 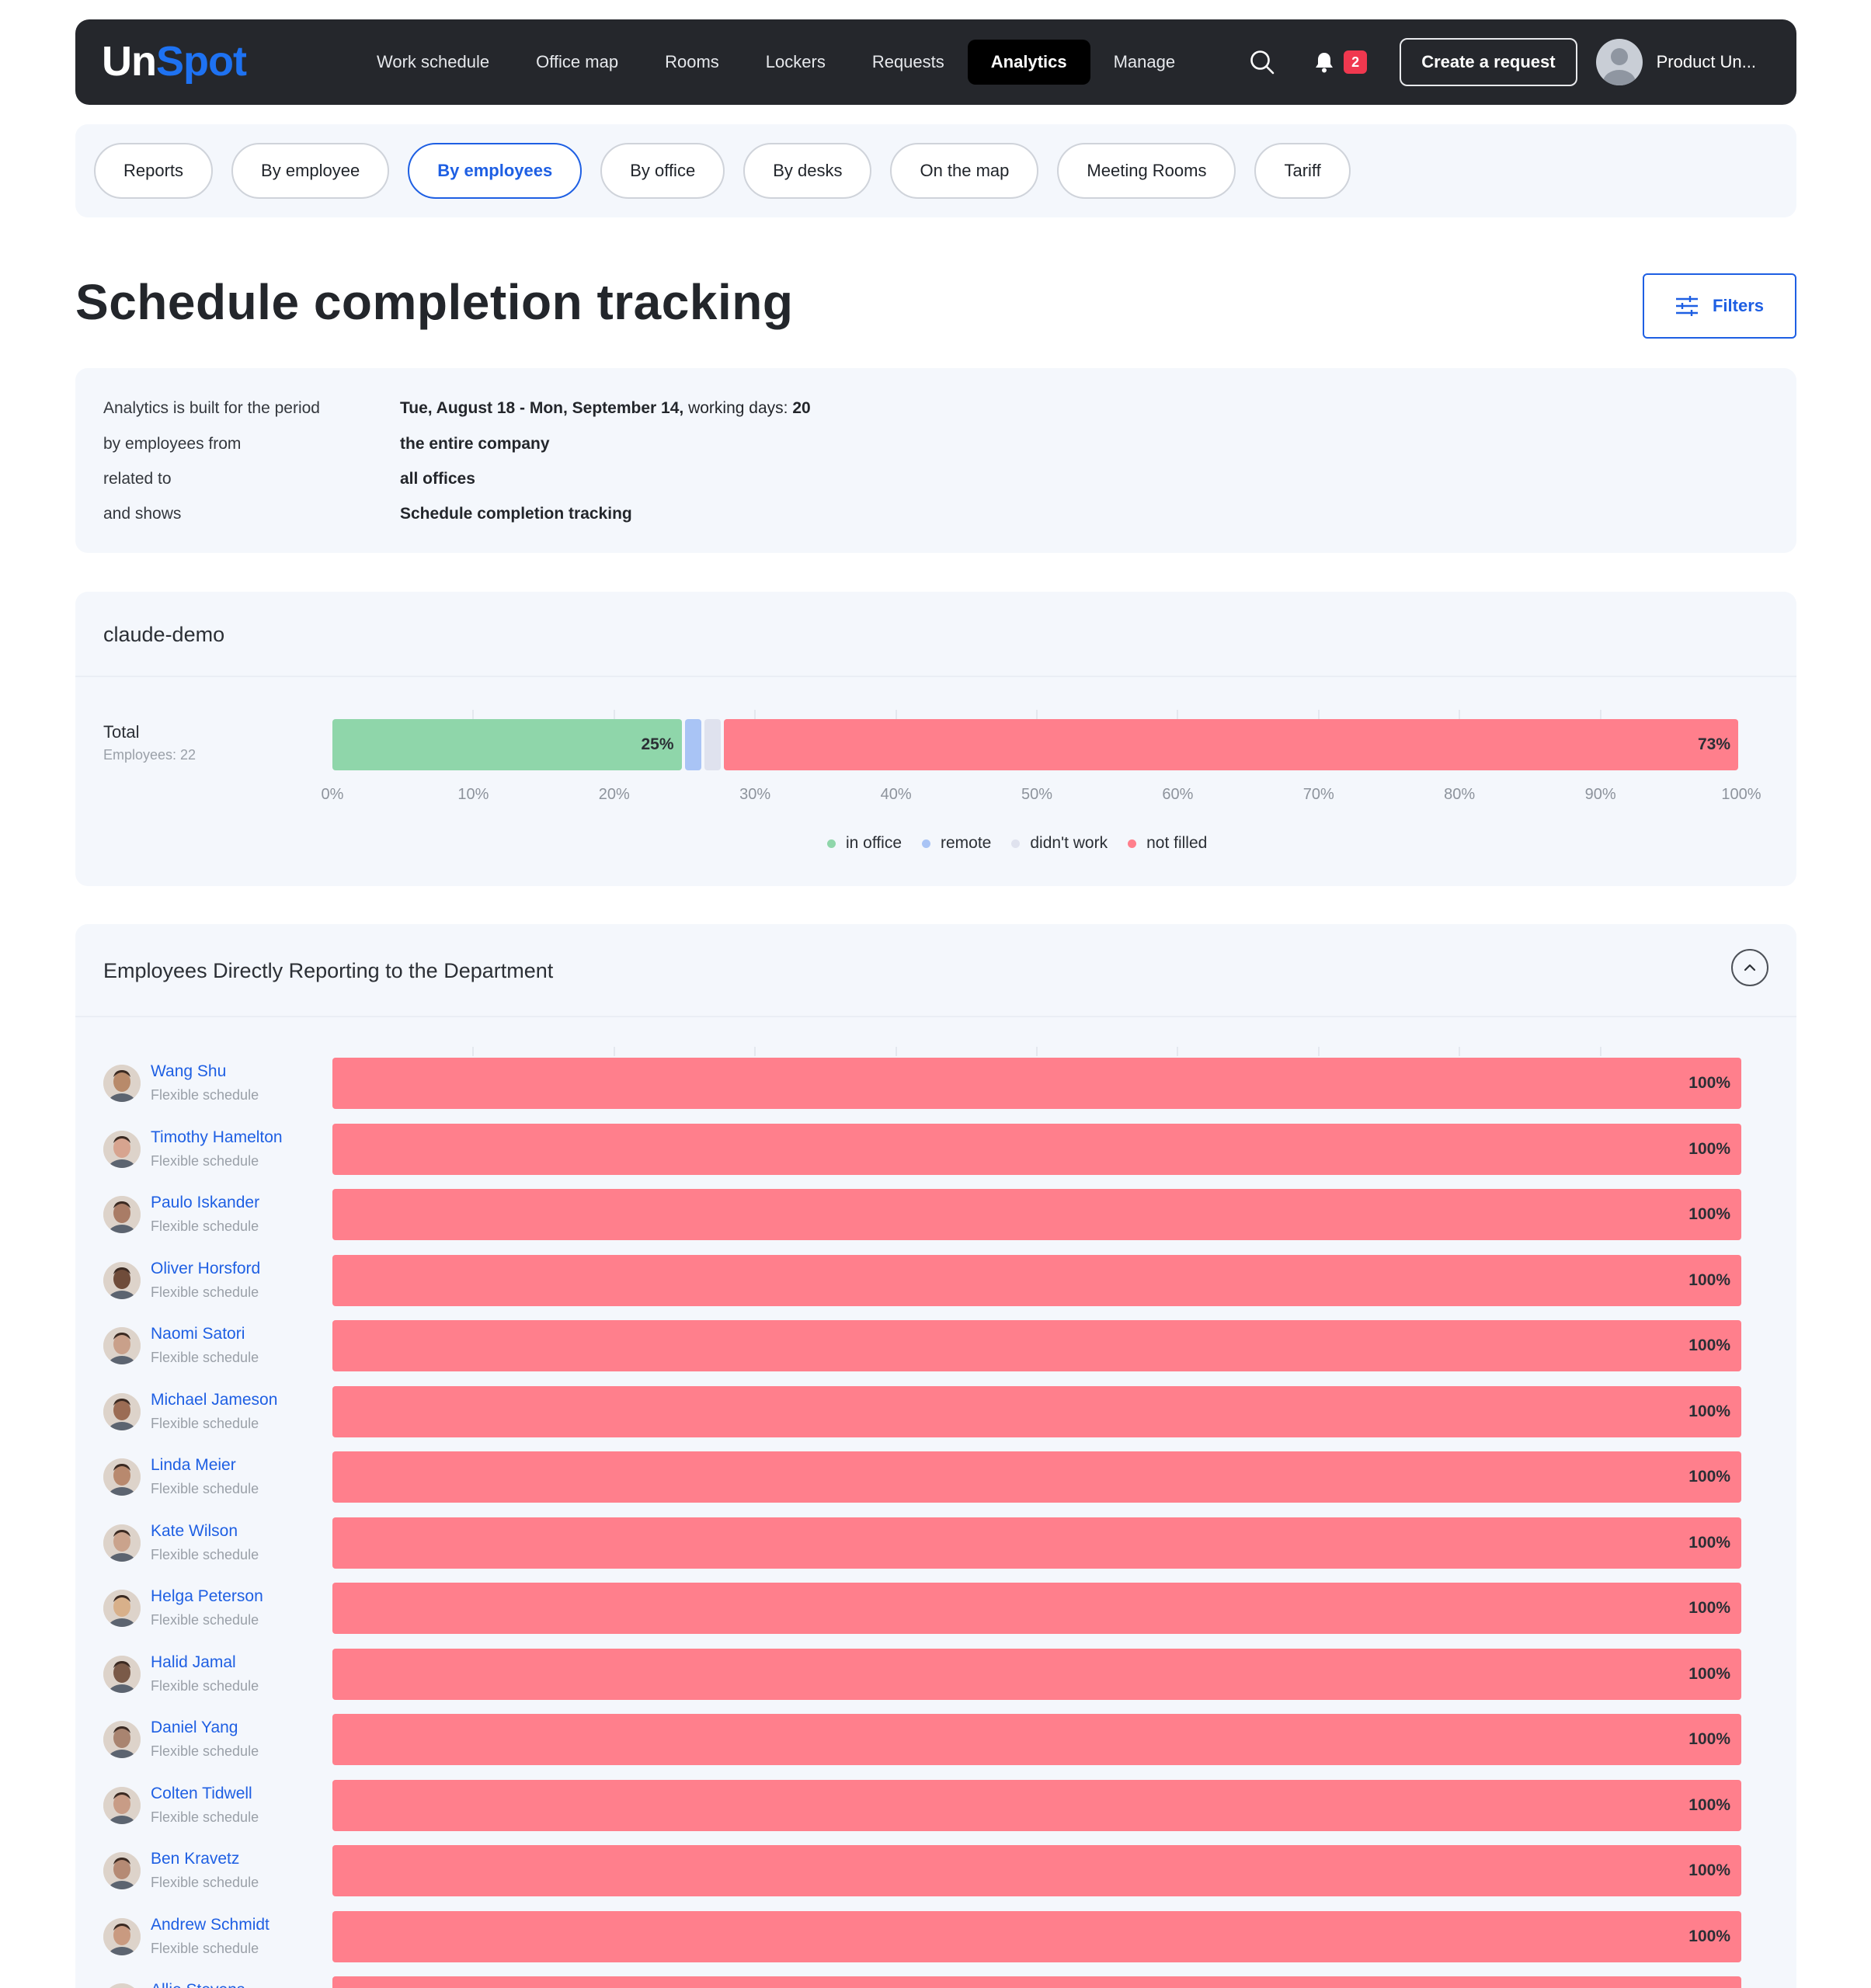 I want to click on unspot-logo: UnSpot, so click(x=175, y=61).